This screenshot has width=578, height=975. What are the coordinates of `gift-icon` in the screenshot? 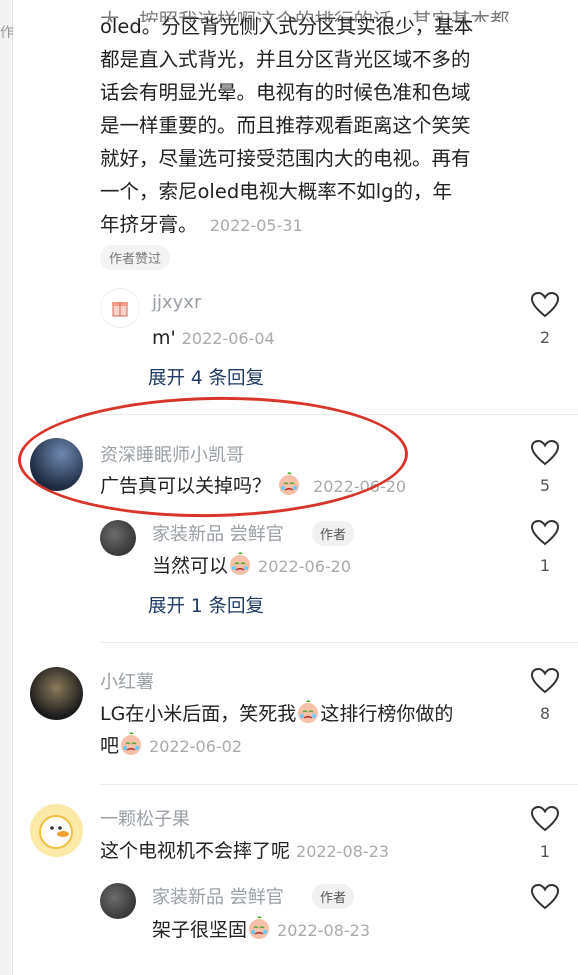 It's located at (120, 309).